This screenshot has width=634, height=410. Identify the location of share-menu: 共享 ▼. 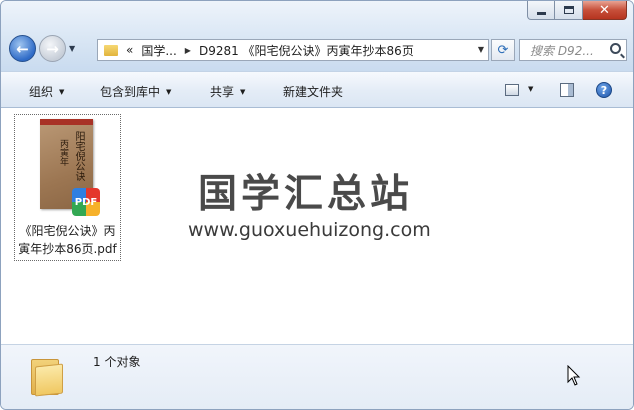
(227, 91).